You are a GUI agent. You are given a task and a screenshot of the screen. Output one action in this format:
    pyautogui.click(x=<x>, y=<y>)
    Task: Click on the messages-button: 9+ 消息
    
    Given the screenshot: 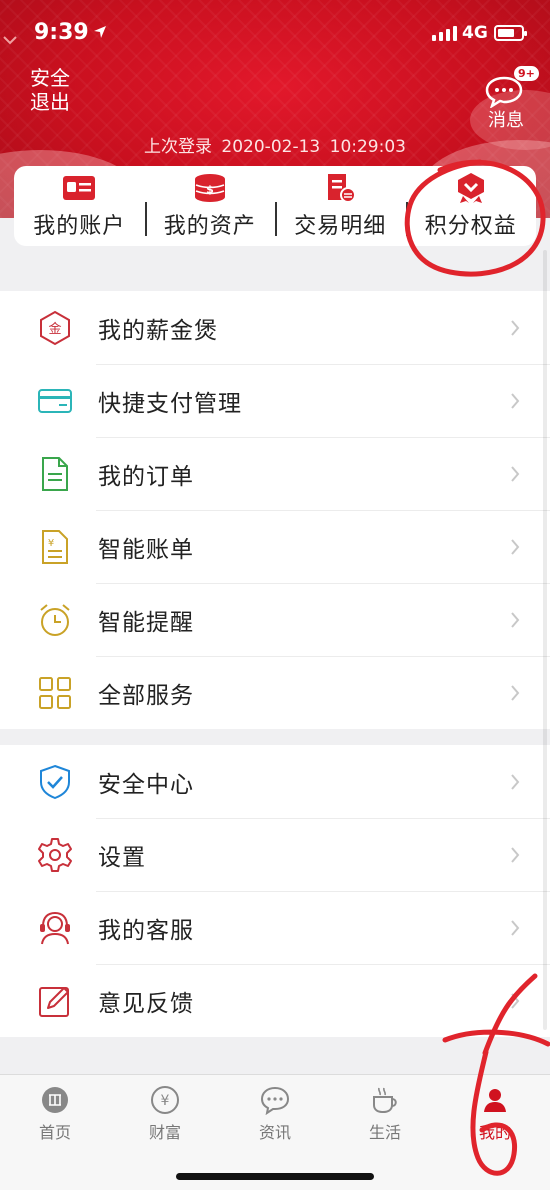 What is the action you would take?
    pyautogui.click(x=511, y=99)
    